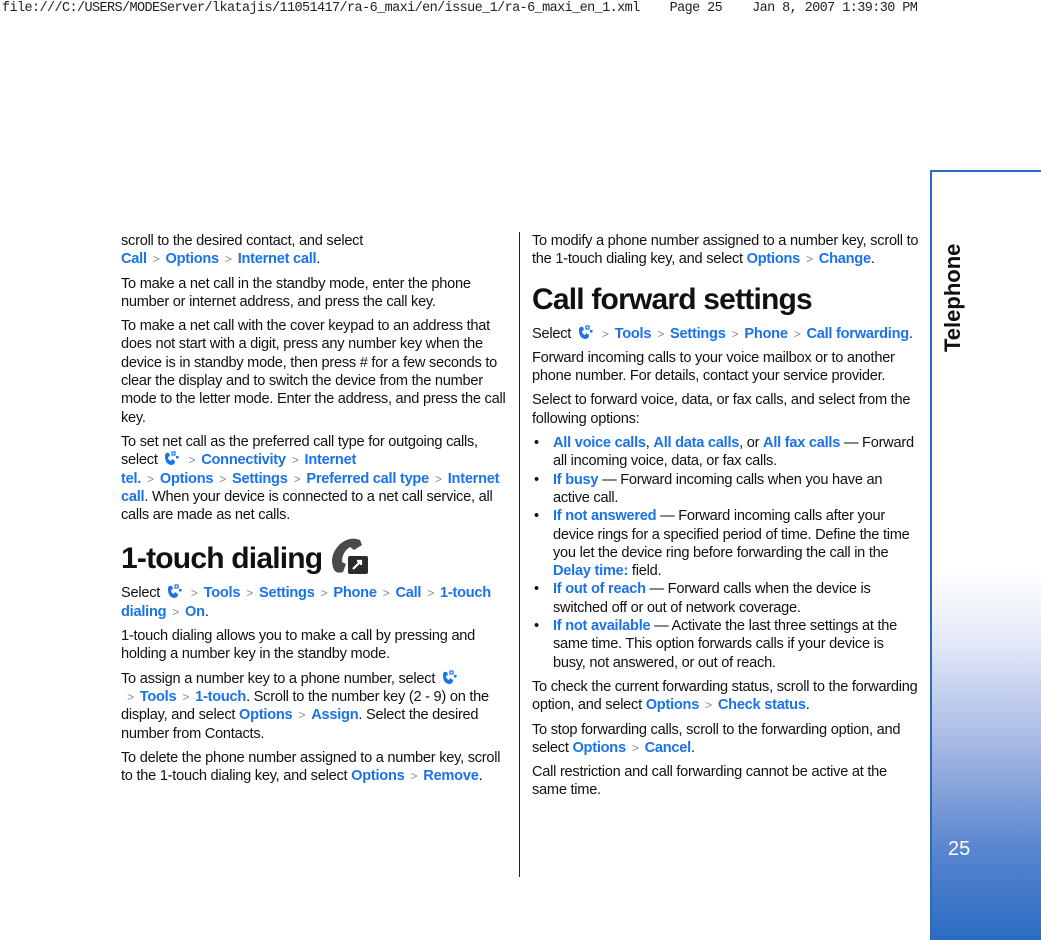  Describe the element at coordinates (590, 571) in the screenshot. I see `field-delay-time: Delay time:` at that location.